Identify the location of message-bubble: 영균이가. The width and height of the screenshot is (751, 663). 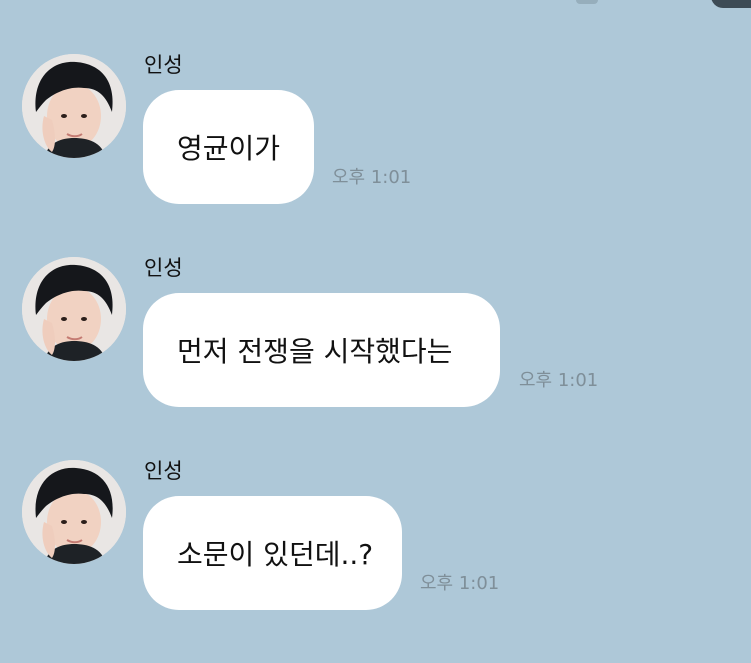
(228, 147).